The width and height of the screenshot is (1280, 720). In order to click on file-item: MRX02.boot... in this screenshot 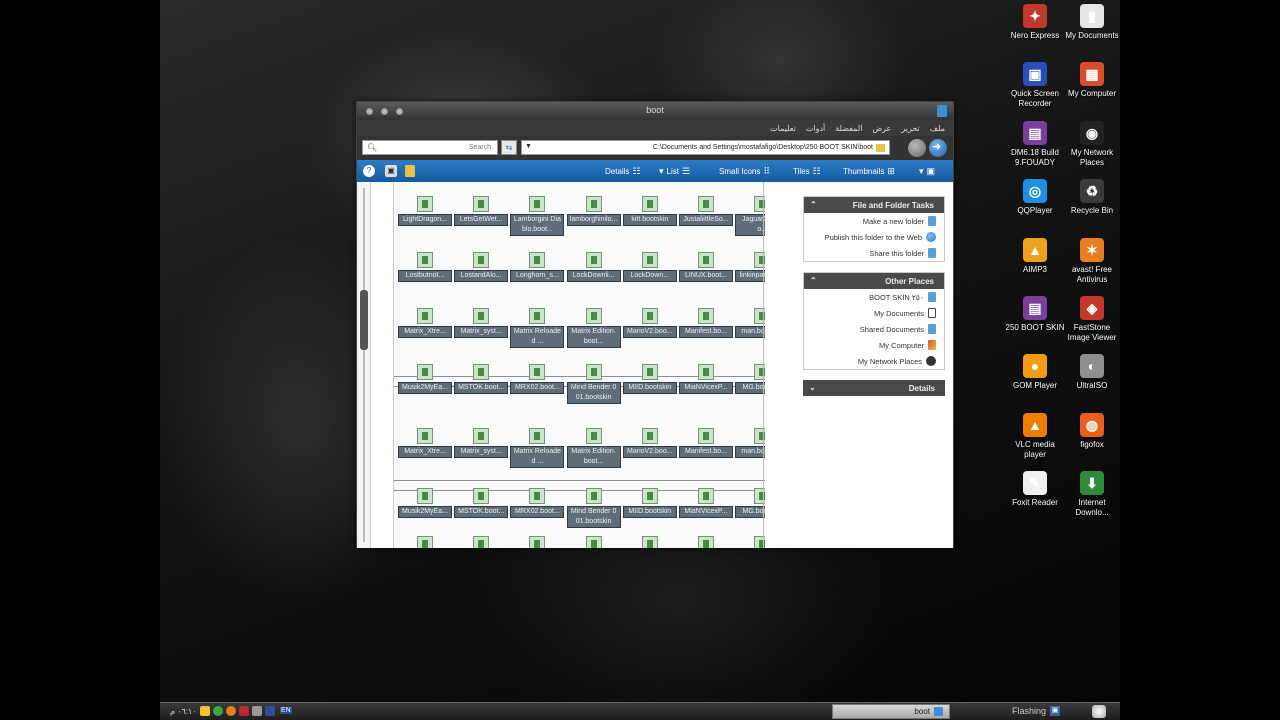, I will do `click(537, 379)`.